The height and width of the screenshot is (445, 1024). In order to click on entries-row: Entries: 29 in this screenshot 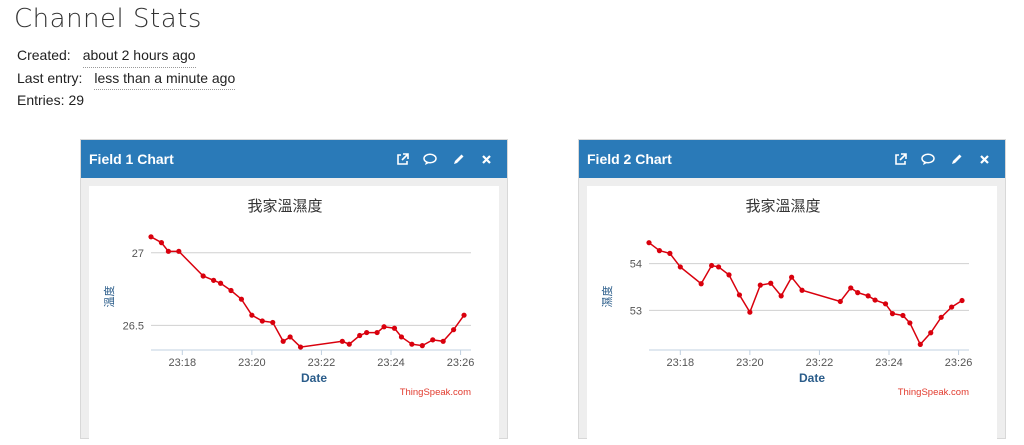, I will do `click(126, 101)`.